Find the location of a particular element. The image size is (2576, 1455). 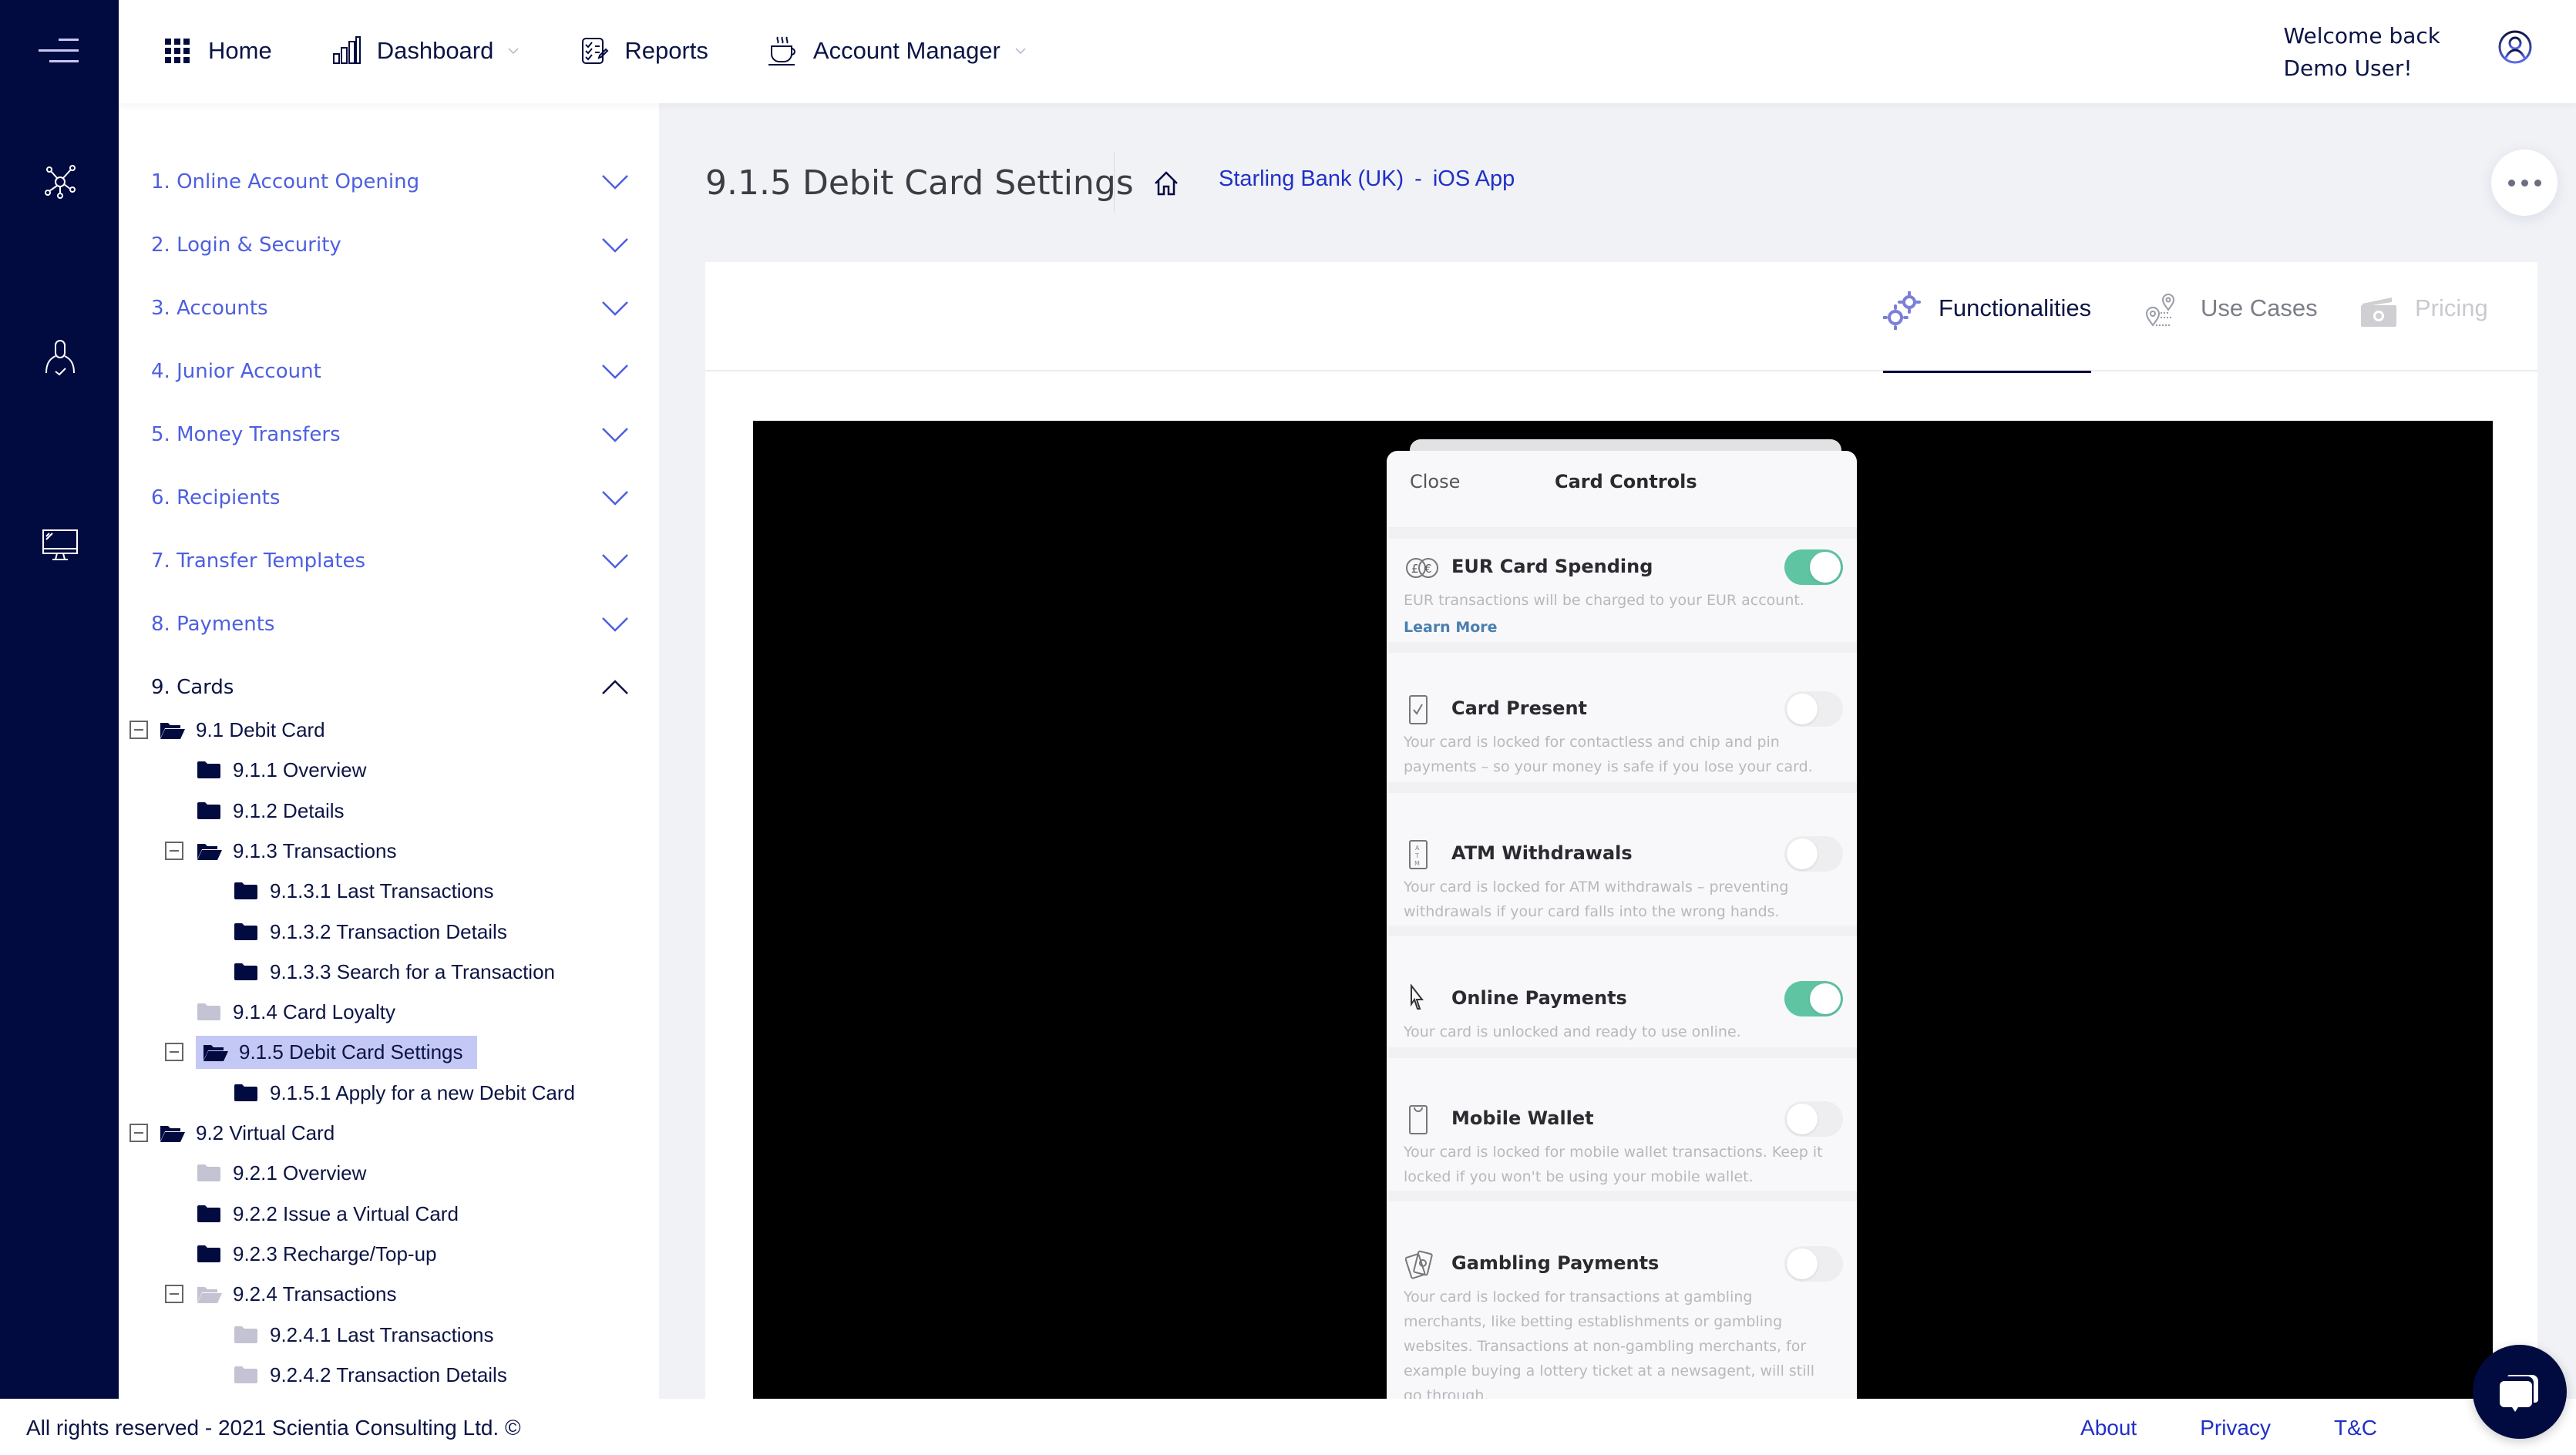

page-title: 9.1.5 Debit Card Settings is located at coordinates (919, 183).